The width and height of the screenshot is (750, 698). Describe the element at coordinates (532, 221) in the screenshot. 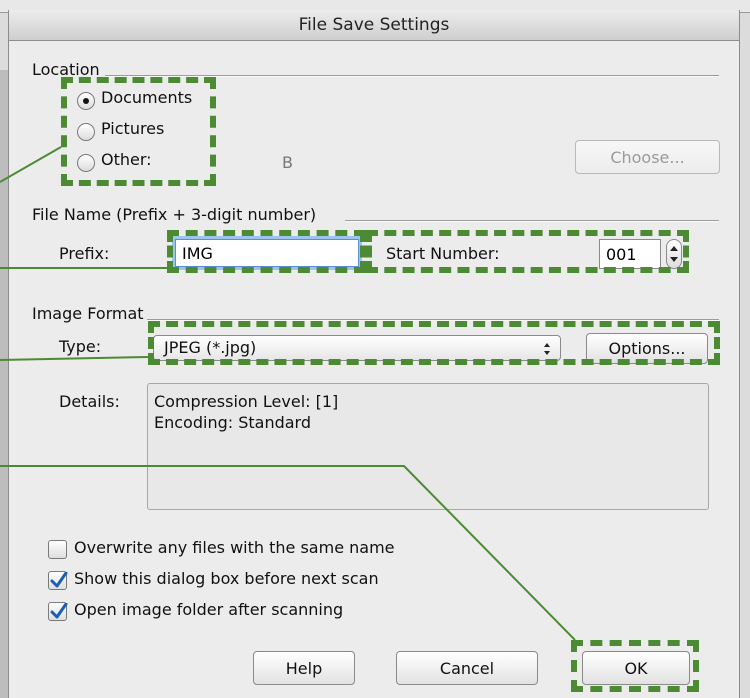

I see `file-name-divider` at that location.